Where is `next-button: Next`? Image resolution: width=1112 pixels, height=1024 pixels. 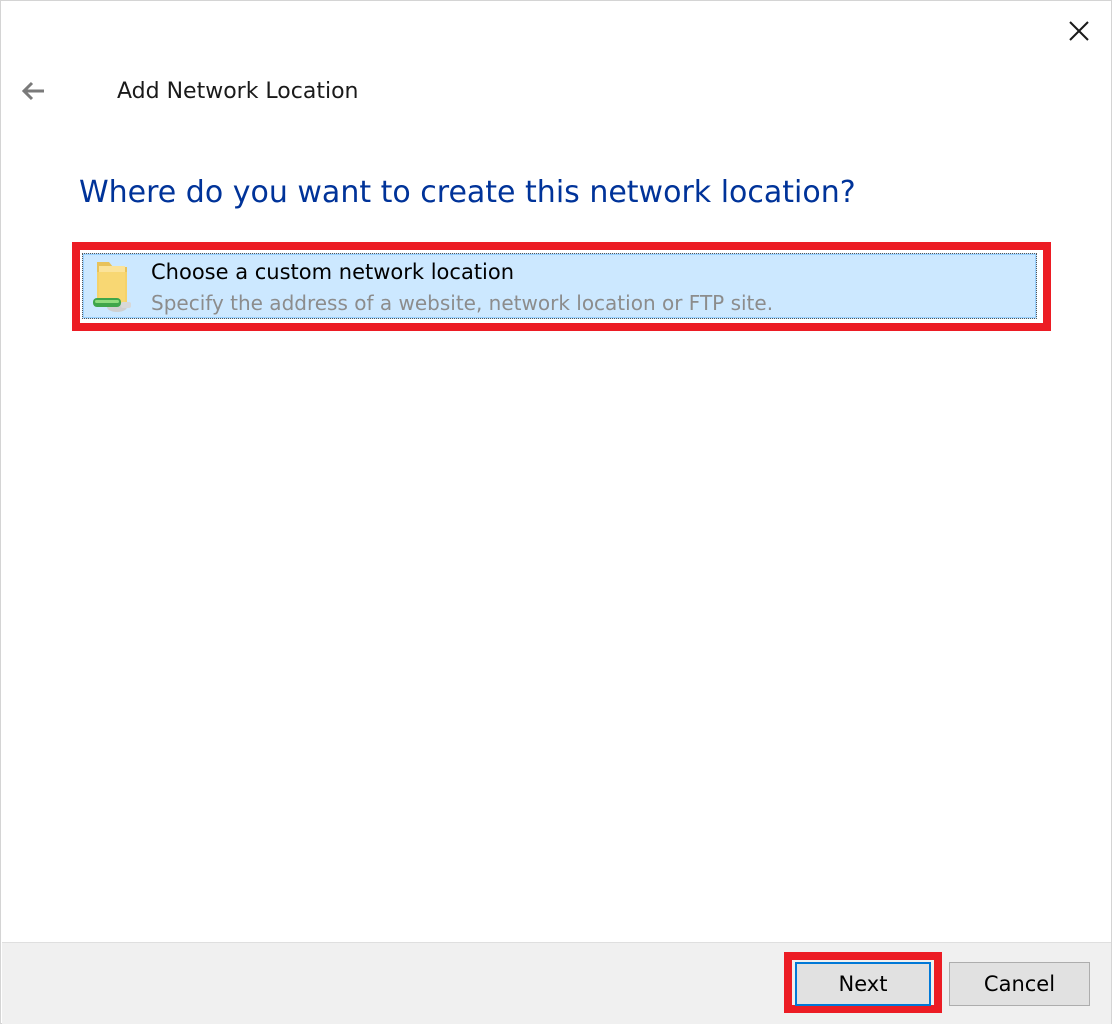 next-button: Next is located at coordinates (863, 984).